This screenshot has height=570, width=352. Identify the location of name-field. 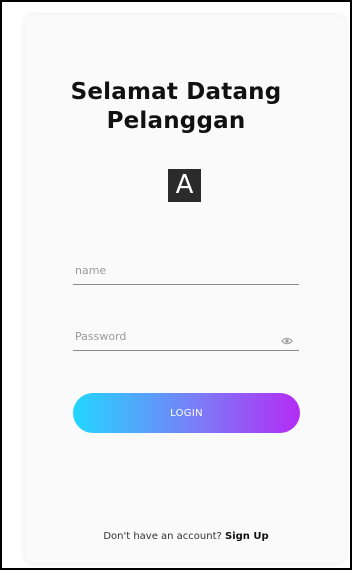
(186, 271).